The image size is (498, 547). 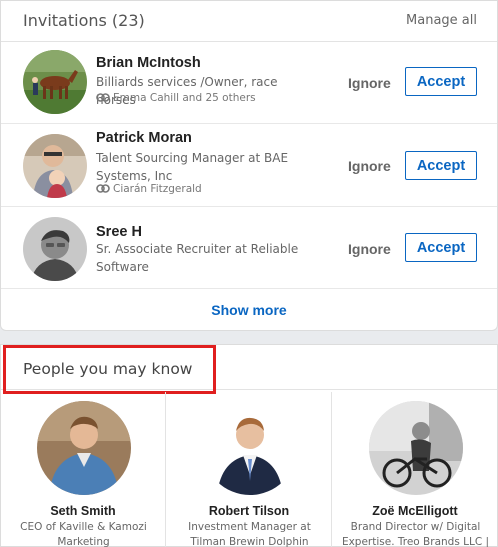 I want to click on manage-all-link: Manage all, so click(x=441, y=20).